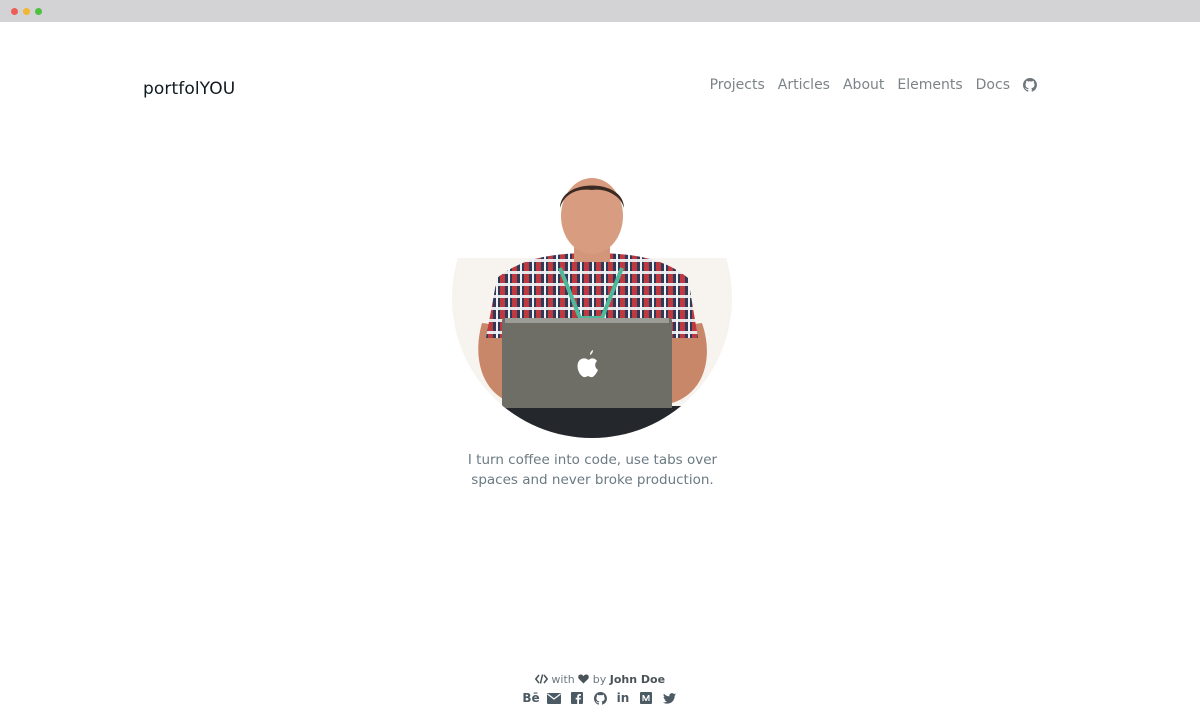 The image size is (1200, 719). What do you see at coordinates (804, 85) in the screenshot?
I see `nav-articles: Articles` at bounding box center [804, 85].